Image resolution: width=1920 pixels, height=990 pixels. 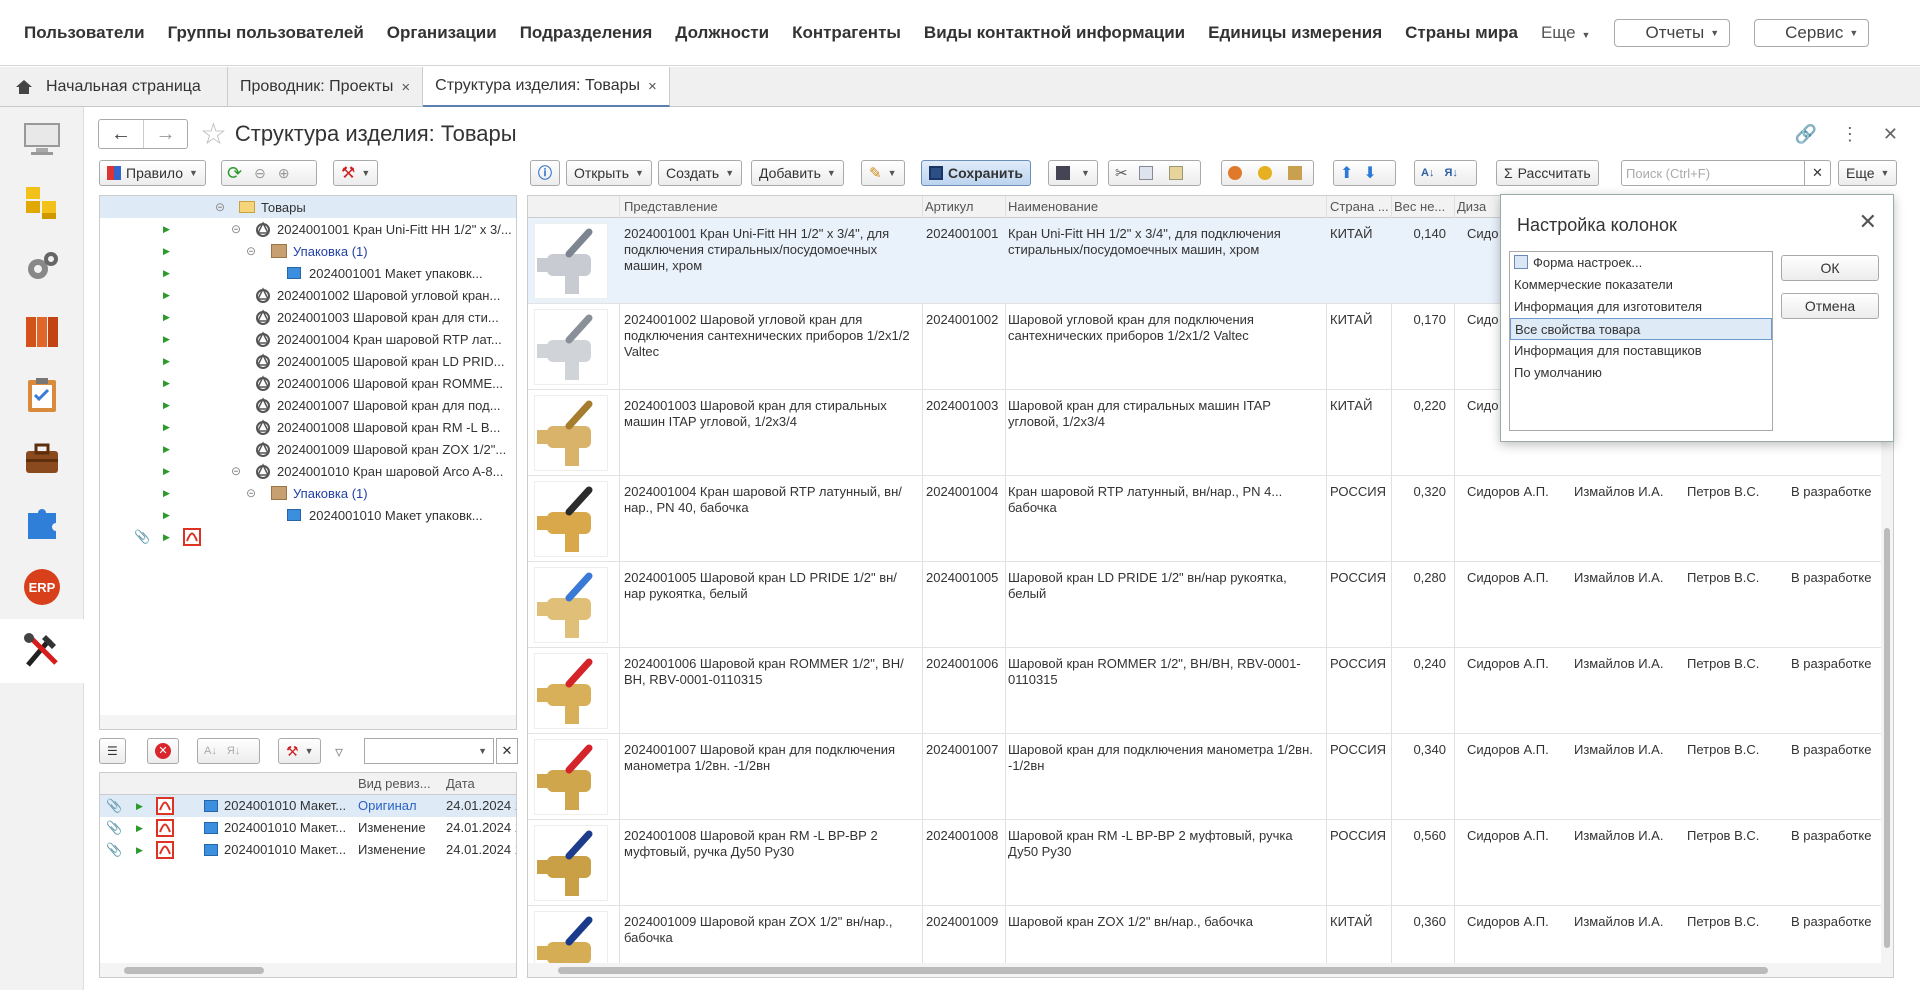 What do you see at coordinates (1073, 173) in the screenshot?
I see `save-options-button: ▼` at bounding box center [1073, 173].